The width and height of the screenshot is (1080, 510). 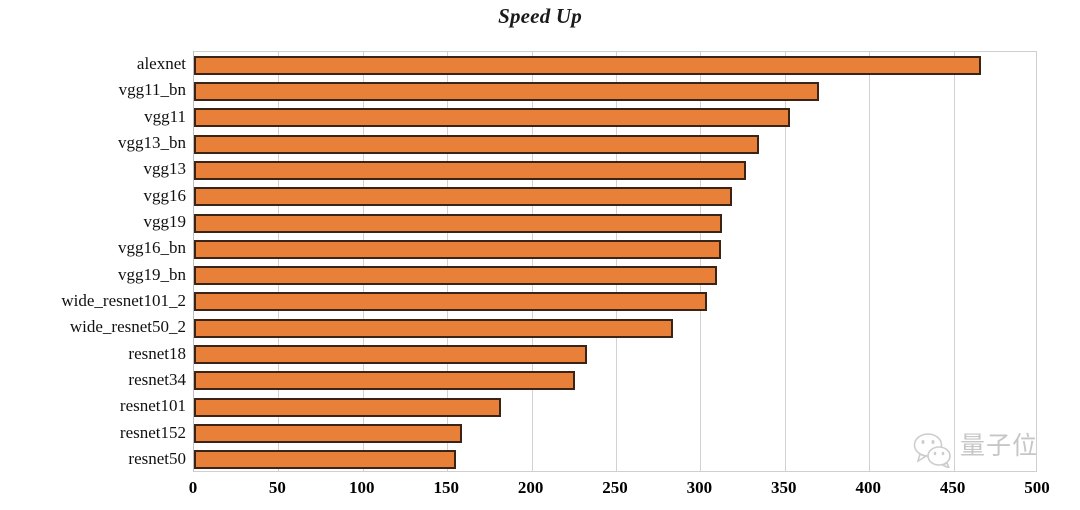 What do you see at coordinates (868, 487) in the screenshot?
I see `x-axis-tick-400: 400` at bounding box center [868, 487].